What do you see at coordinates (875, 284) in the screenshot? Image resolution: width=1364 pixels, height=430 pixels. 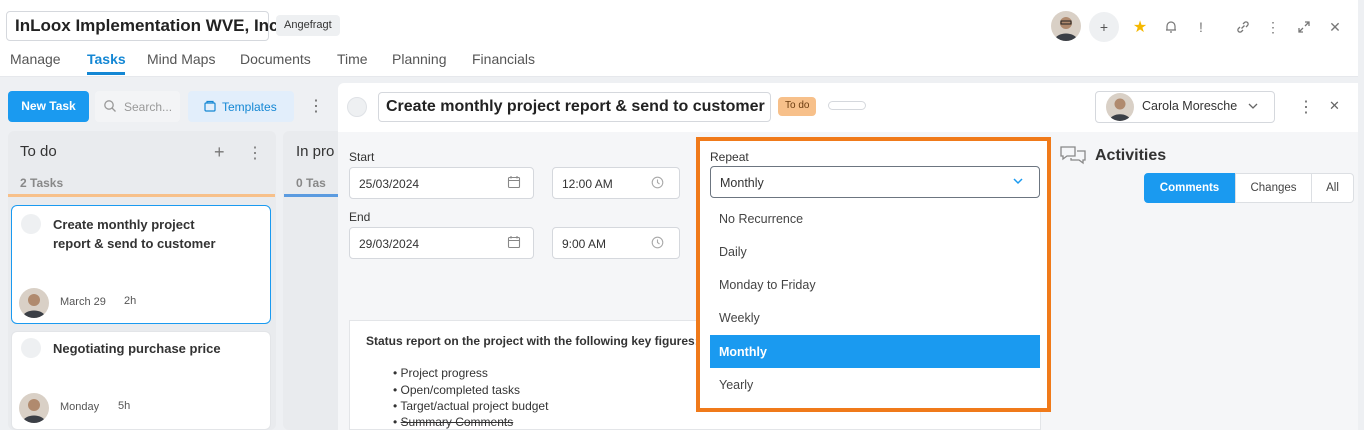 I see `repeat-option-monday-to-friday: Monday to Friday` at bounding box center [875, 284].